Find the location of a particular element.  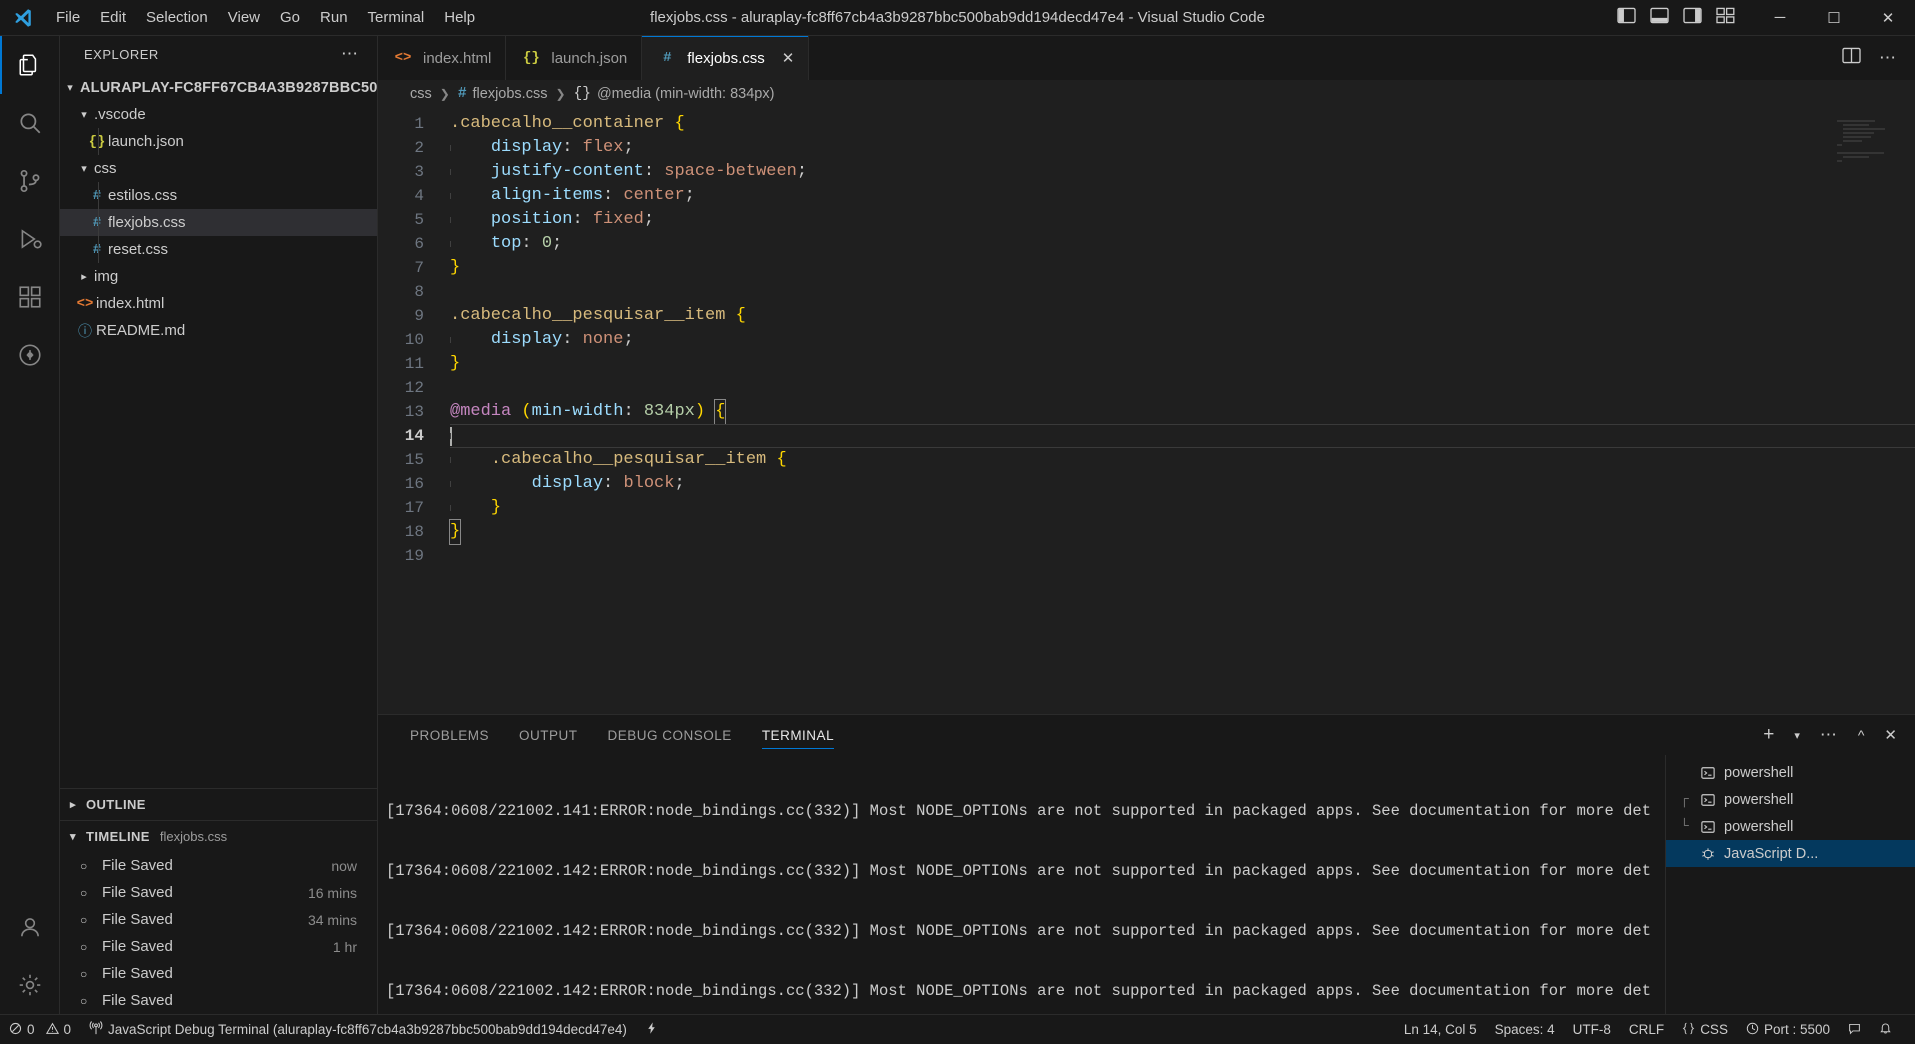

tree-file-readme-md: ⓘ README.md is located at coordinates (218, 330).